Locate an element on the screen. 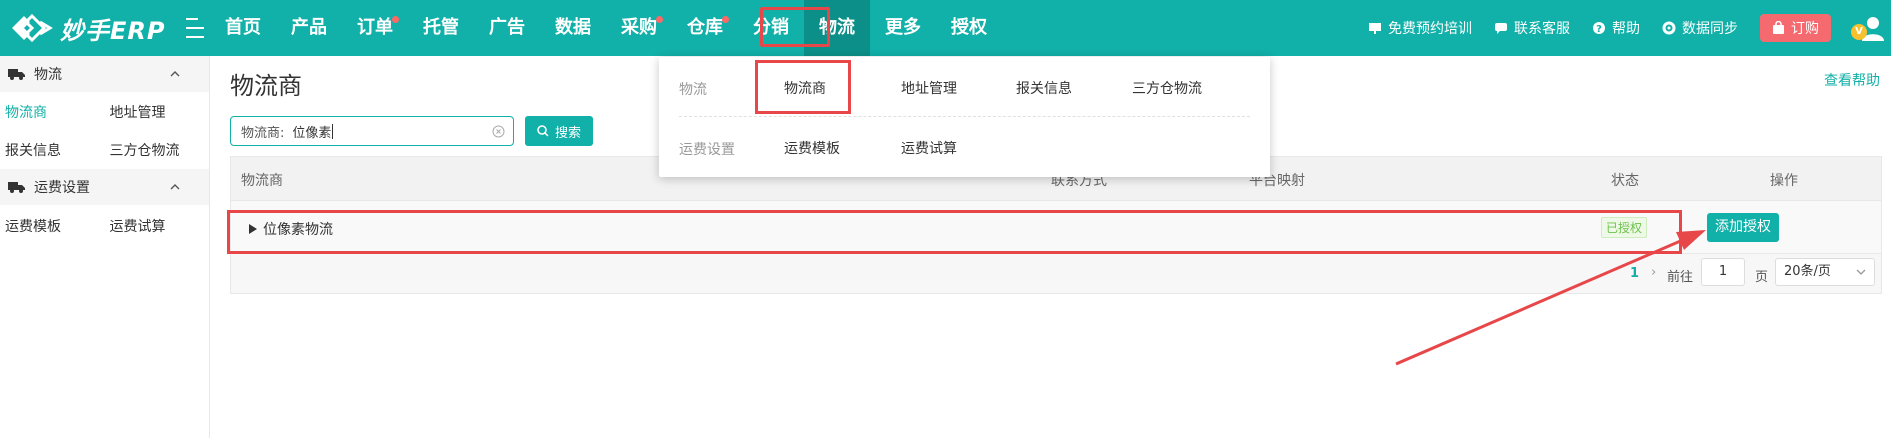  nav-home: 首页 is located at coordinates (243, 28).